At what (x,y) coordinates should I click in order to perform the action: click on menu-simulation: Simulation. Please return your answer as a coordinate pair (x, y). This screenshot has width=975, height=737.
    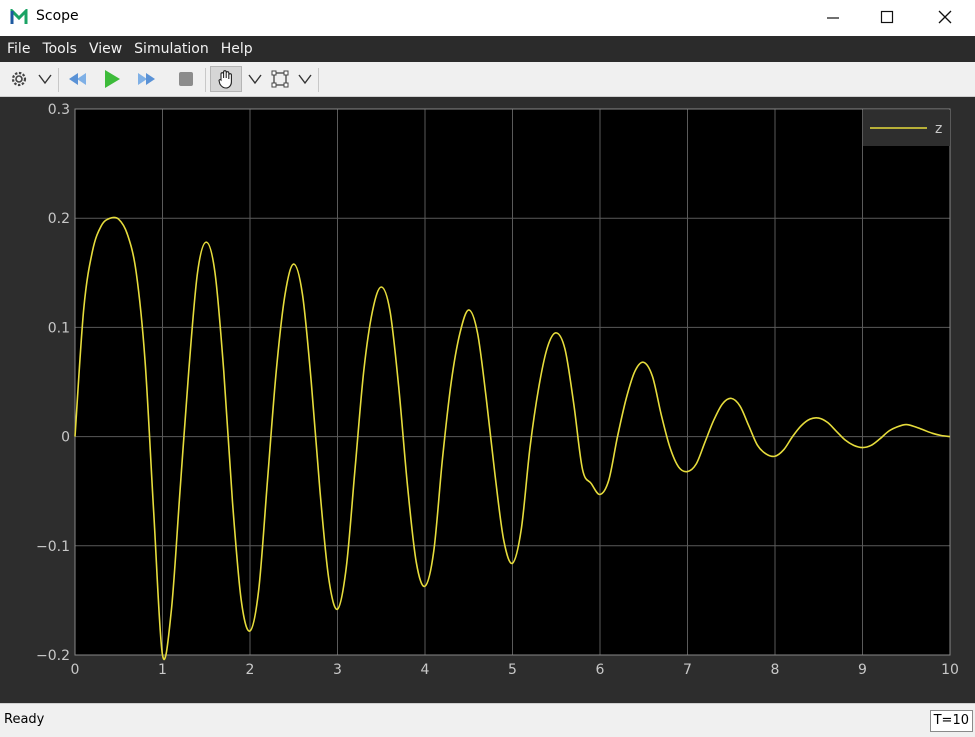
    Looking at the image, I should click on (170, 49).